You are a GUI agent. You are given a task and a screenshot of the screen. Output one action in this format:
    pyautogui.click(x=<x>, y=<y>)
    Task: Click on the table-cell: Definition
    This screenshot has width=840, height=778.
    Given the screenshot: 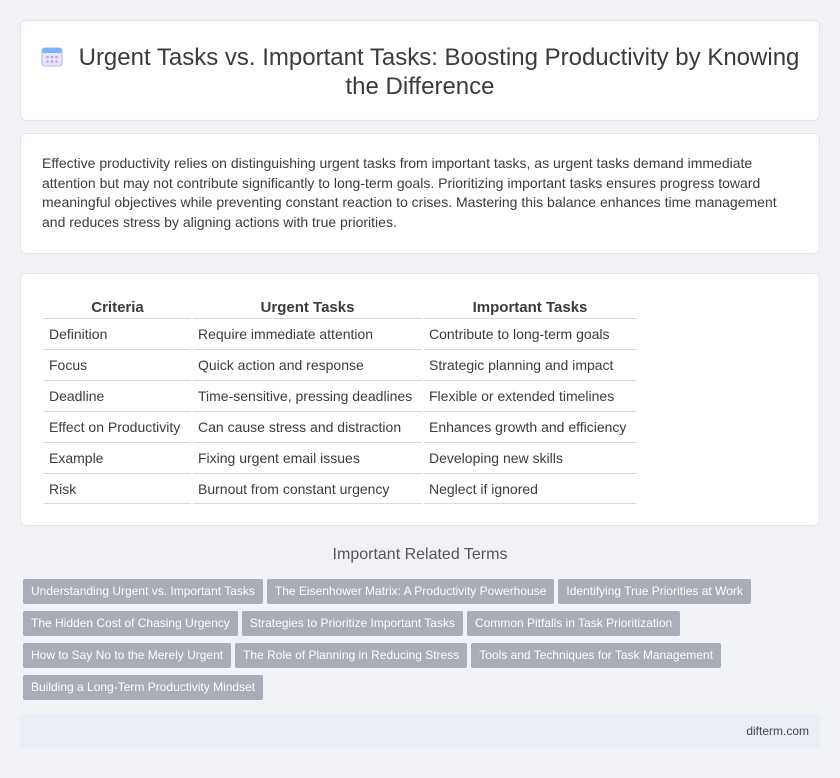 What is the action you would take?
    pyautogui.click(x=117, y=333)
    